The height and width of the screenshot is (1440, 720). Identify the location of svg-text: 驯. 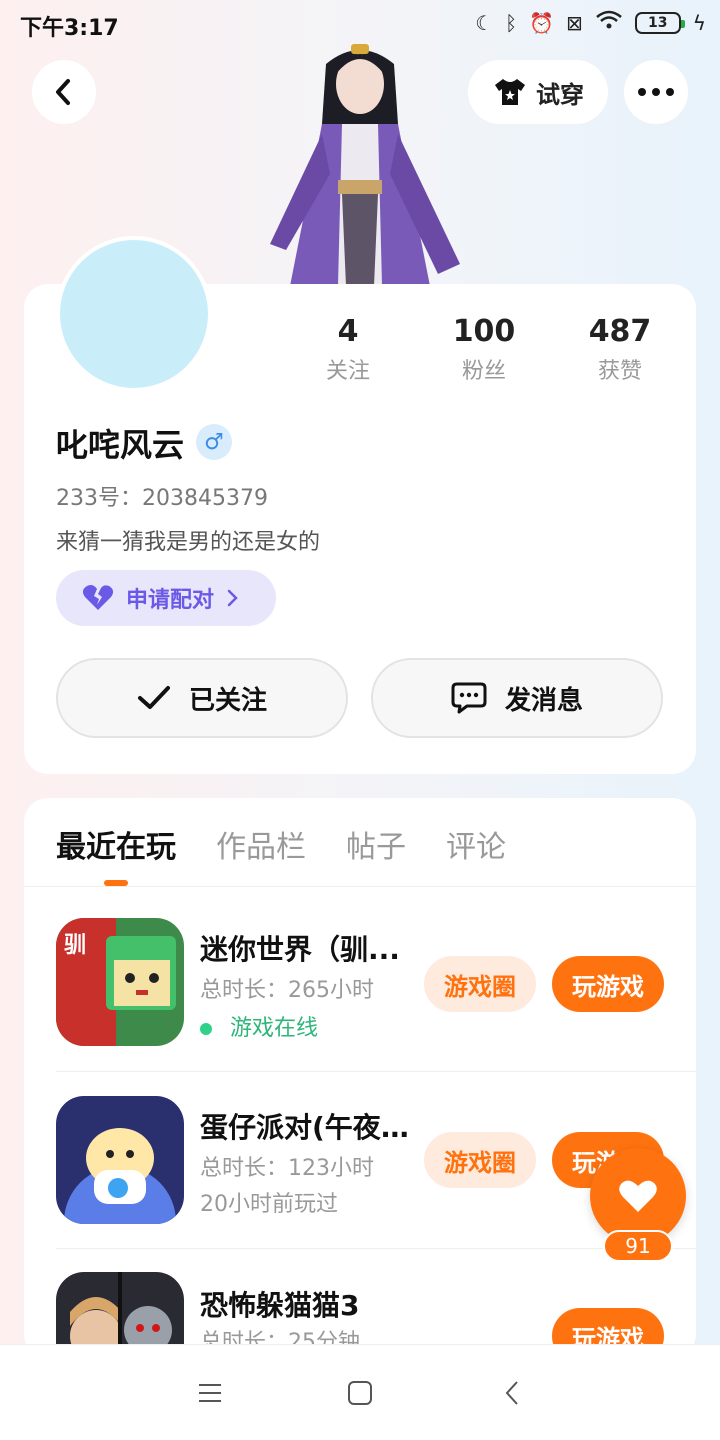
(75, 945).